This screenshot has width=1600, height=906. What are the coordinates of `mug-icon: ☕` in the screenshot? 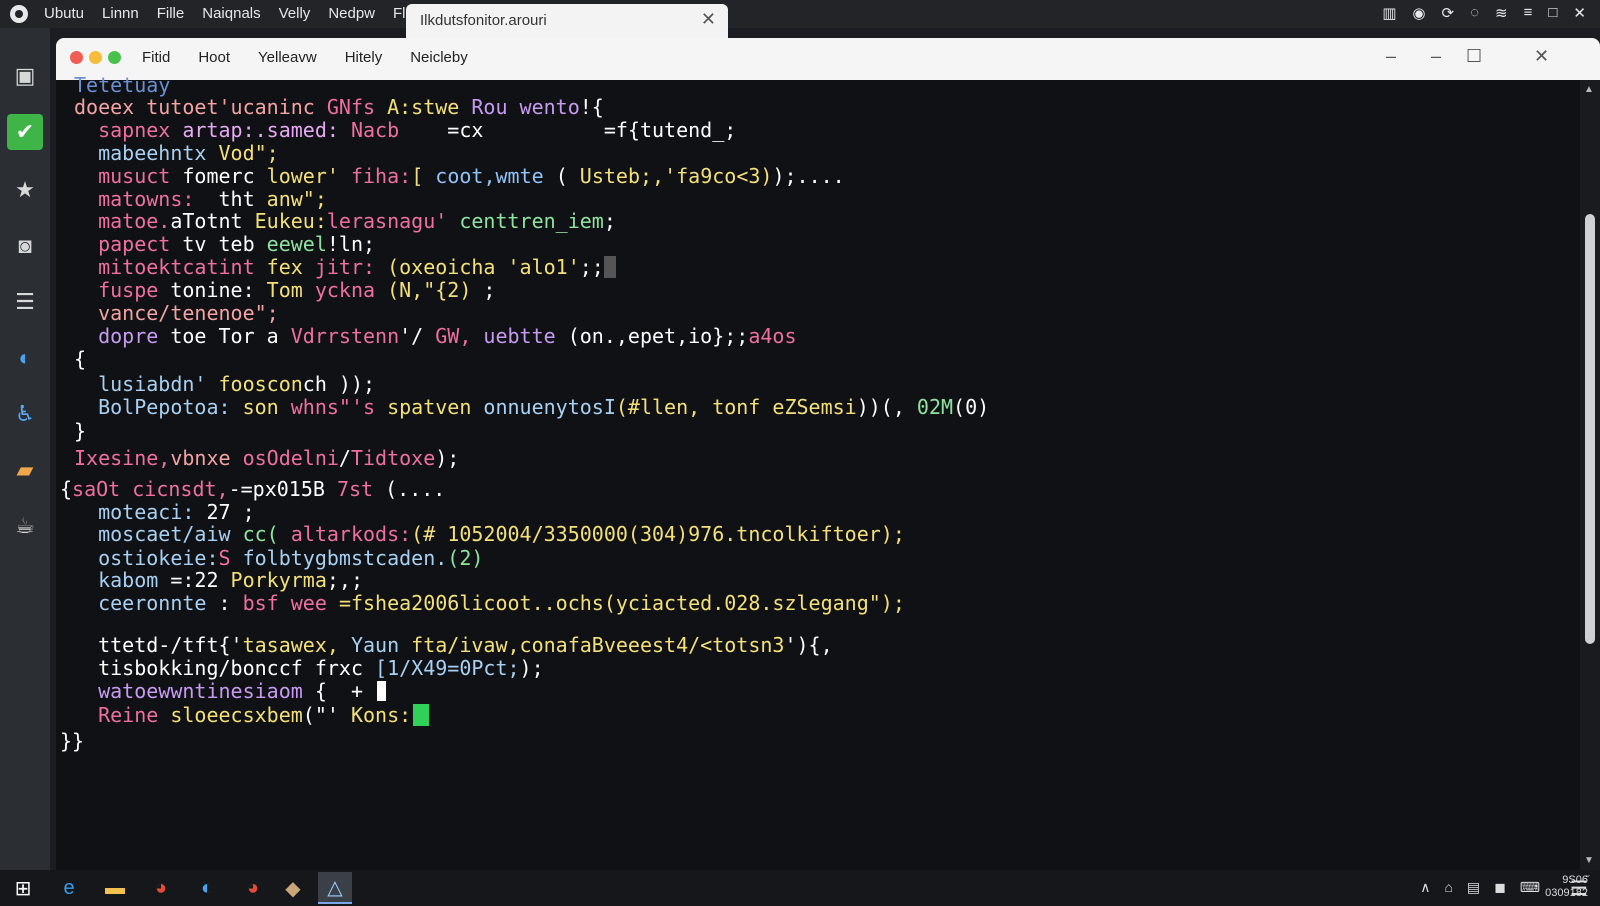 It's located at (25, 526).